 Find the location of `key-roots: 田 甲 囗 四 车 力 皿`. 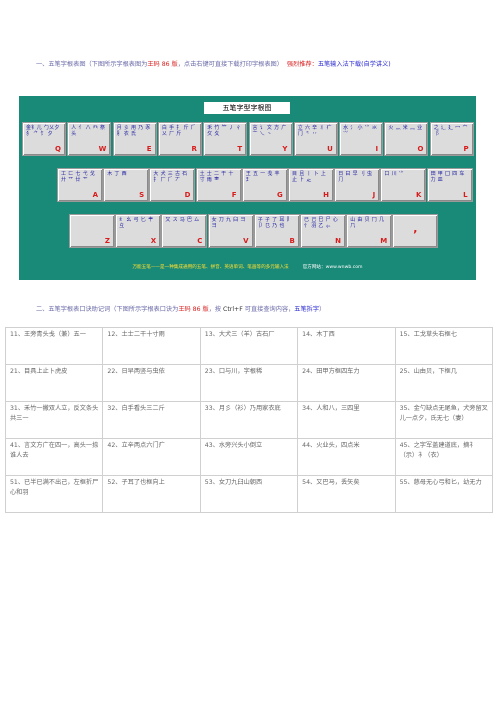

key-roots: 田 甲 囗 四 车 力 皿 is located at coordinates (447, 177).